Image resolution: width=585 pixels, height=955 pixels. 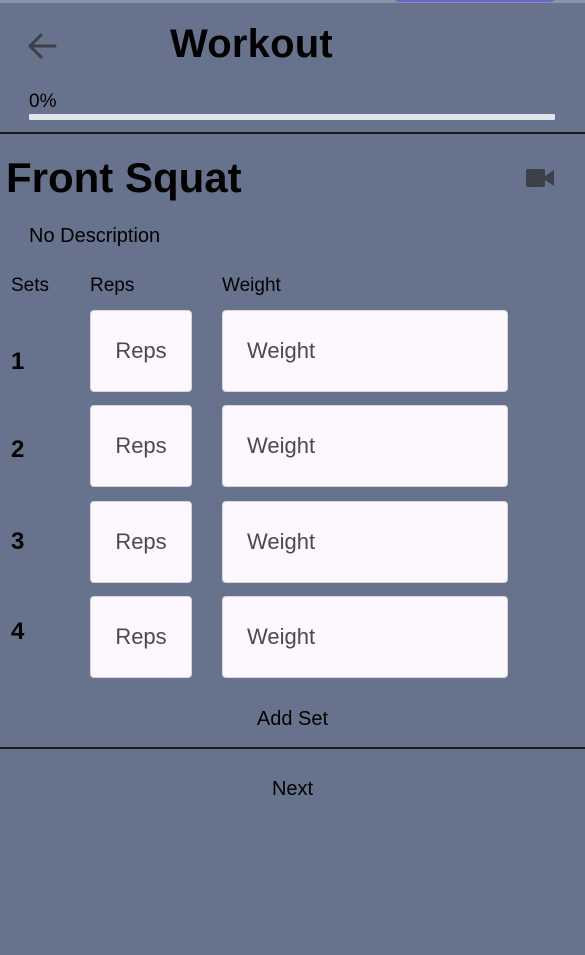 What do you see at coordinates (112, 285) in the screenshot?
I see `column-header-reps: Reps` at bounding box center [112, 285].